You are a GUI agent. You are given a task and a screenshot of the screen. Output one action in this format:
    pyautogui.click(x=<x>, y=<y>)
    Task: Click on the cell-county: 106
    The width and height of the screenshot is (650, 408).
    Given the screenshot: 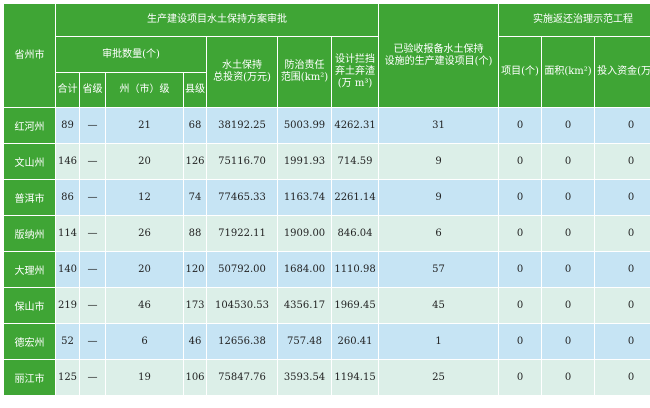 What is the action you would take?
    pyautogui.click(x=195, y=377)
    